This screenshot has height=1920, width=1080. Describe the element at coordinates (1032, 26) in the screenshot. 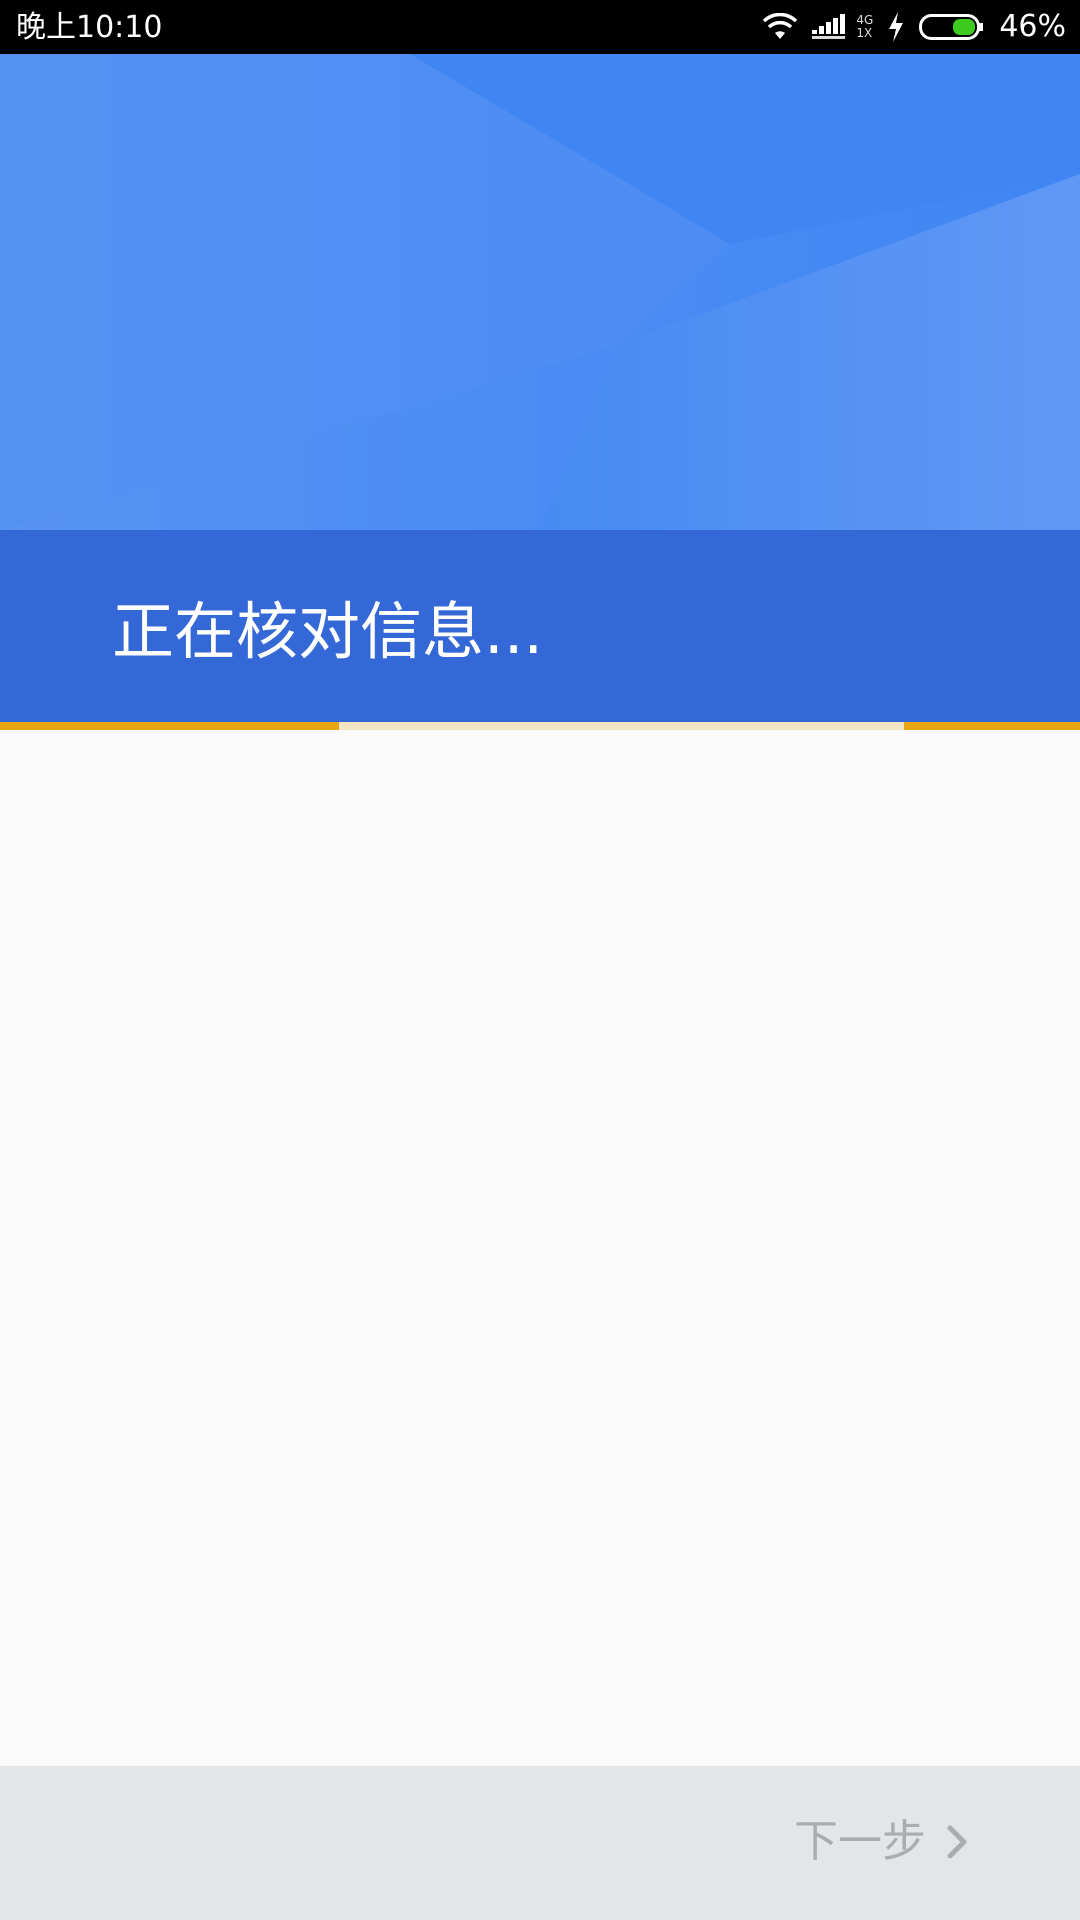

I see `battery-percent: 46%` at that location.